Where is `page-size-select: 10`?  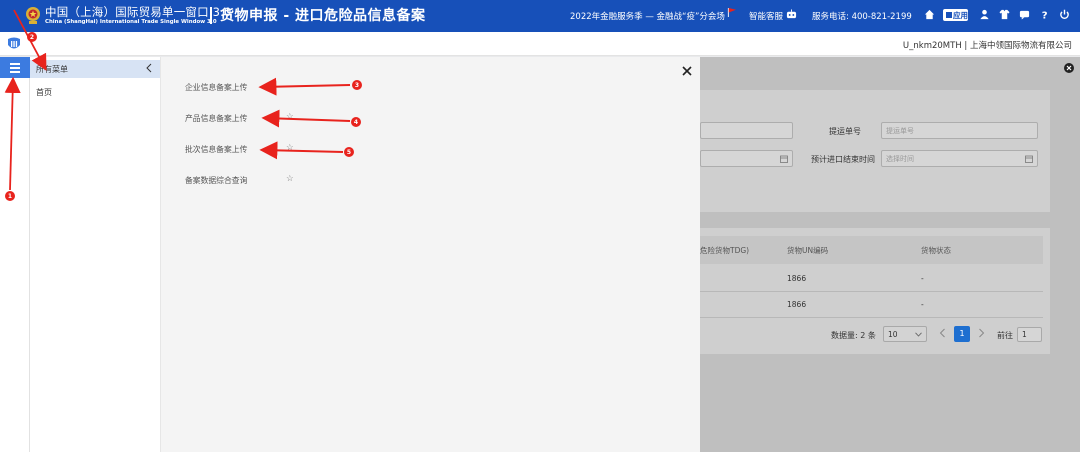 page-size-select: 10 is located at coordinates (905, 334).